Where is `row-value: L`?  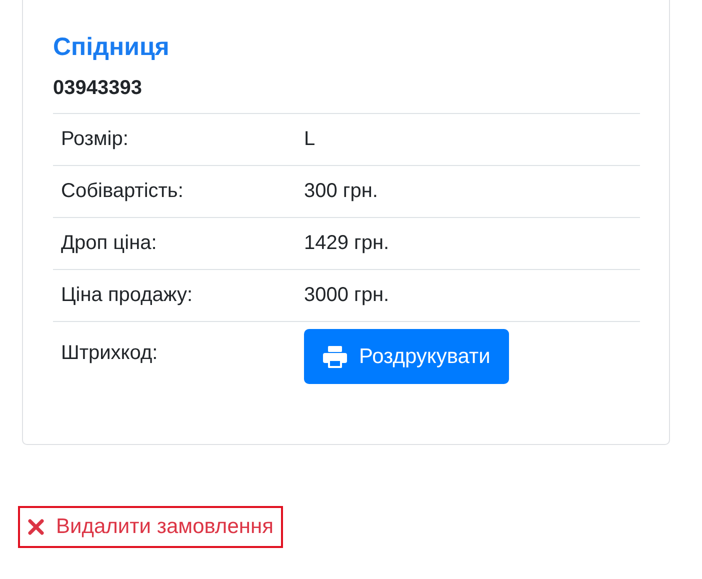 row-value: L is located at coordinates (310, 139).